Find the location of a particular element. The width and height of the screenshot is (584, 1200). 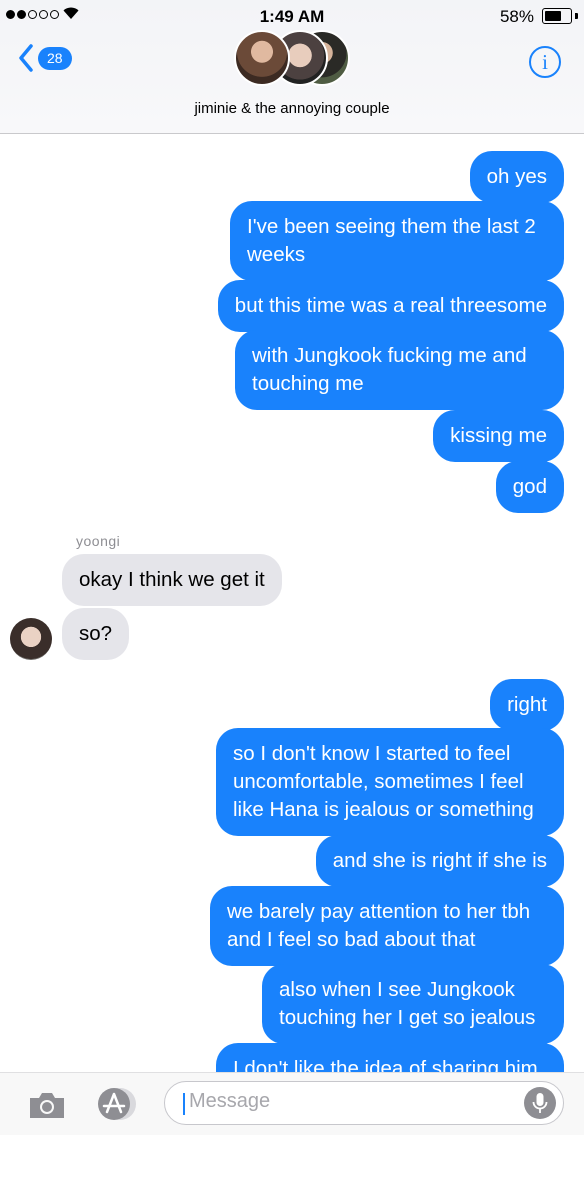

status-bar: 1:49 AM 58% is located at coordinates (292, 16).